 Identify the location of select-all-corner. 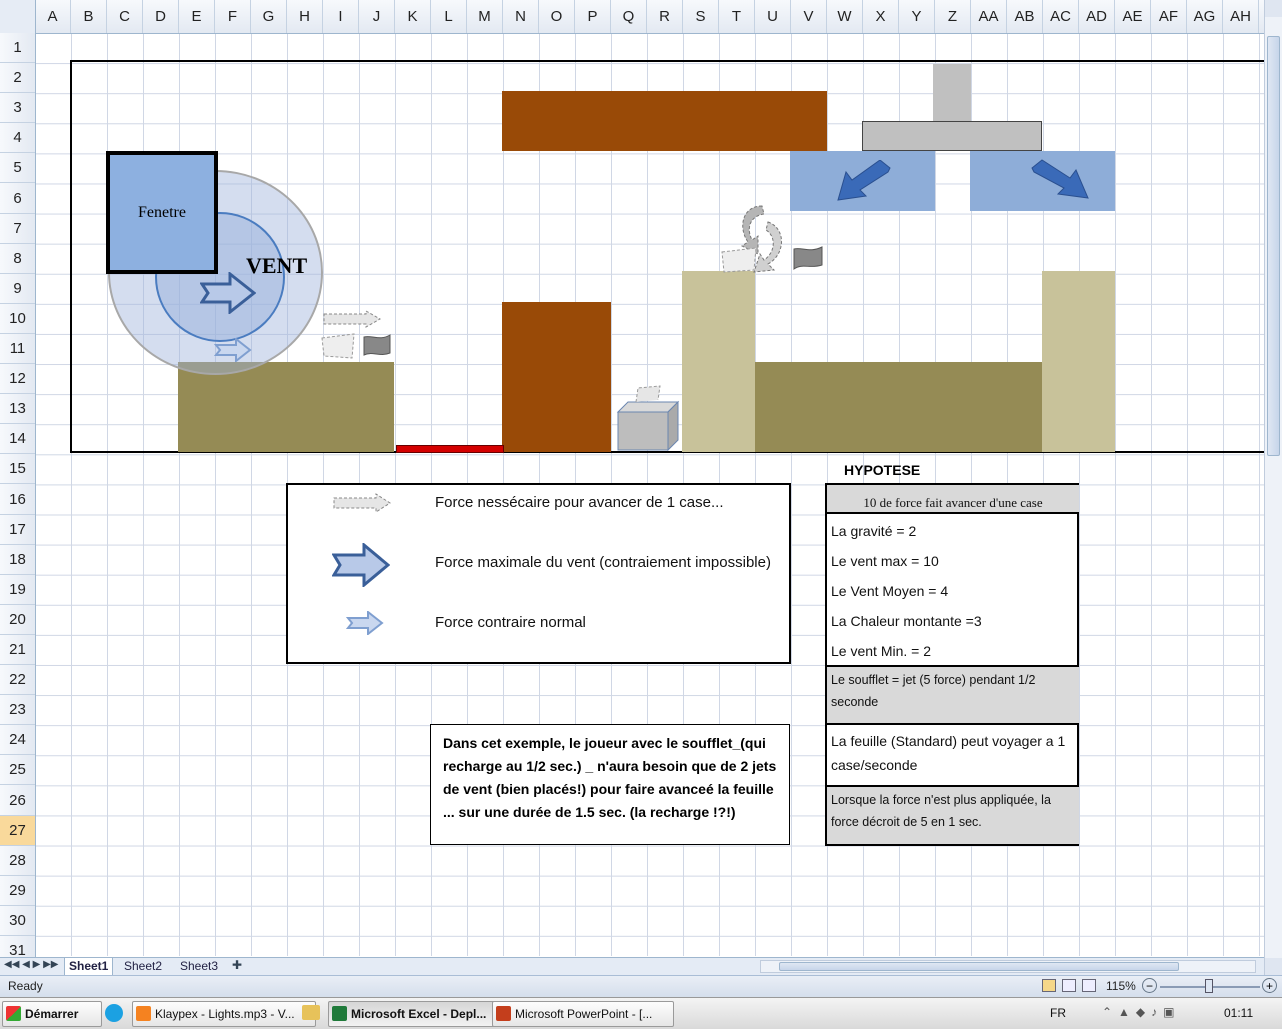
(18, 16).